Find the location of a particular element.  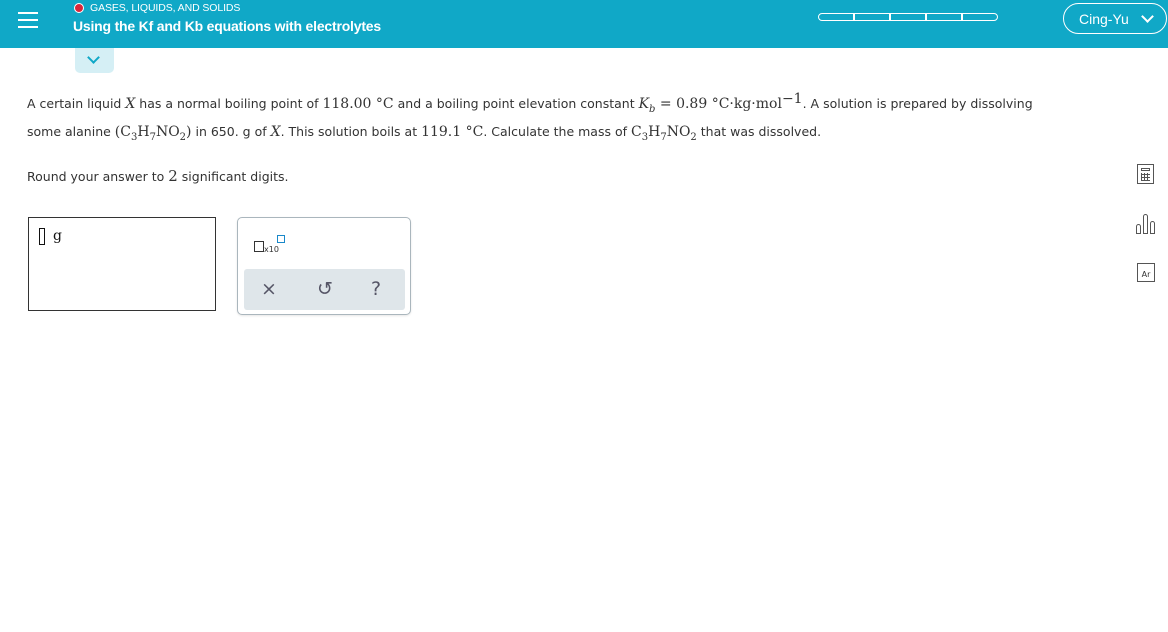

user-name: Cing-Yu is located at coordinates (1104, 18).